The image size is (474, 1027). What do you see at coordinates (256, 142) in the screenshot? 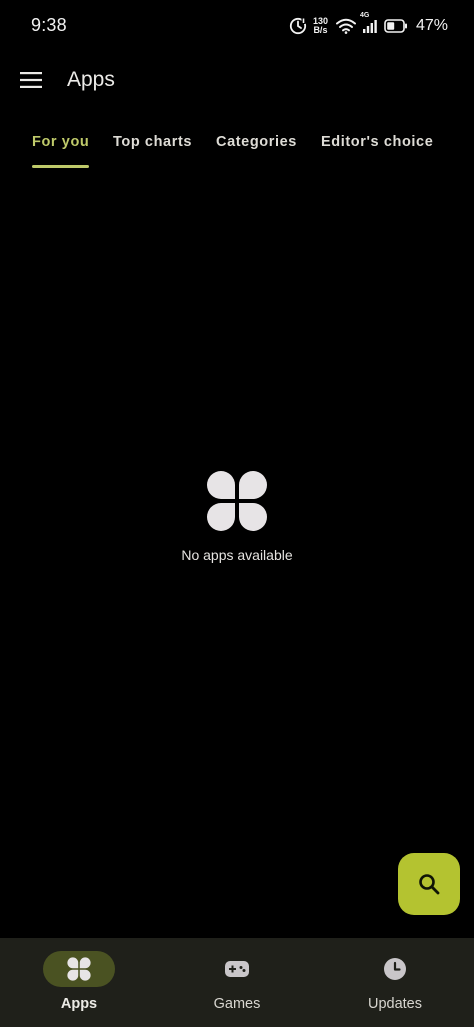
I see `tab-label: Categories` at bounding box center [256, 142].